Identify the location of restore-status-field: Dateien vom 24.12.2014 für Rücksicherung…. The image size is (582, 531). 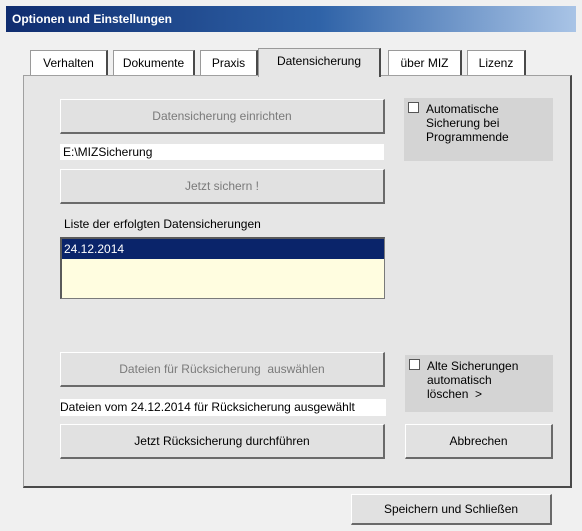
(223, 407).